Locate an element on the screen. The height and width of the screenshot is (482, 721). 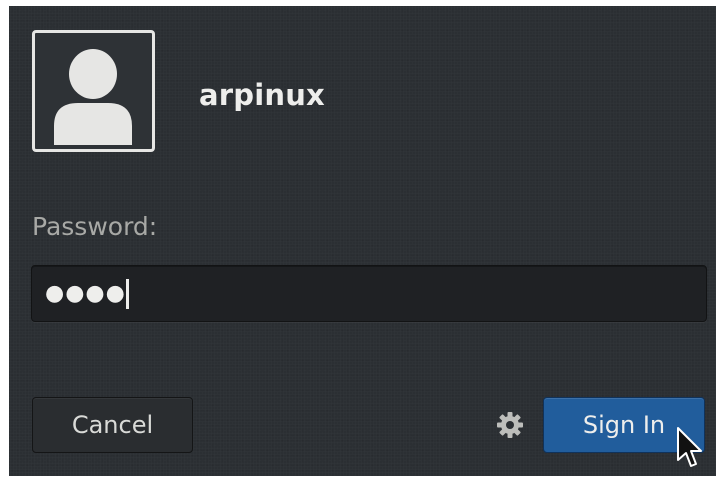
gear-icon is located at coordinates (510, 425).